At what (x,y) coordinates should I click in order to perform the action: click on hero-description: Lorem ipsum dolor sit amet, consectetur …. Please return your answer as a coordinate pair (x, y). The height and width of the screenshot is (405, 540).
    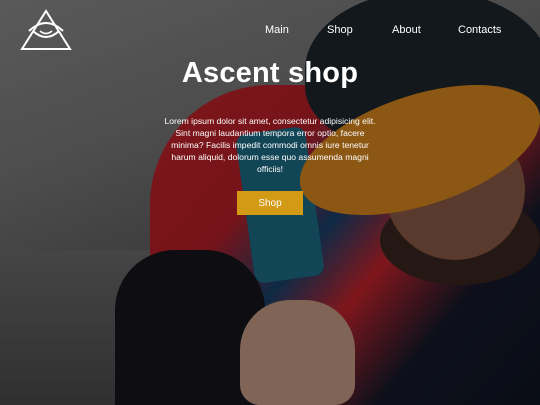
    Looking at the image, I should click on (270, 145).